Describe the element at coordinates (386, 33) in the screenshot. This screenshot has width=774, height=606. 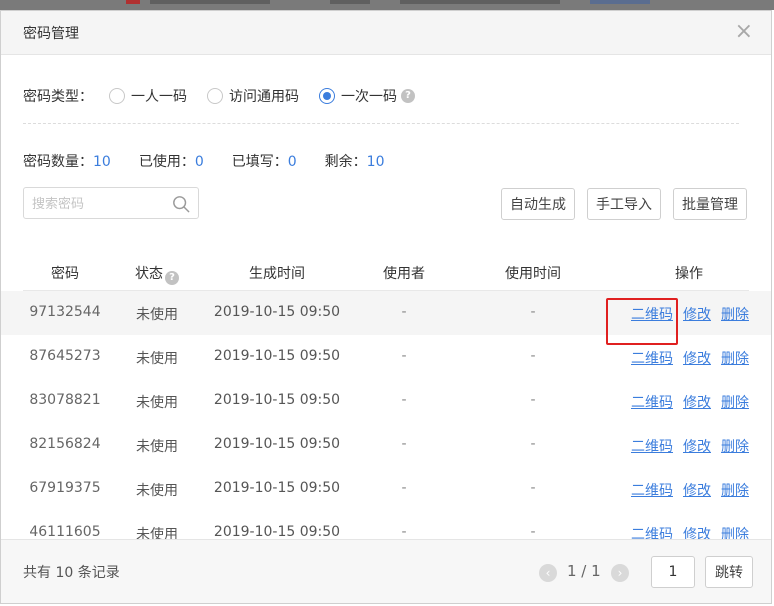
I see `dialog-header: 密码管理 ×` at that location.